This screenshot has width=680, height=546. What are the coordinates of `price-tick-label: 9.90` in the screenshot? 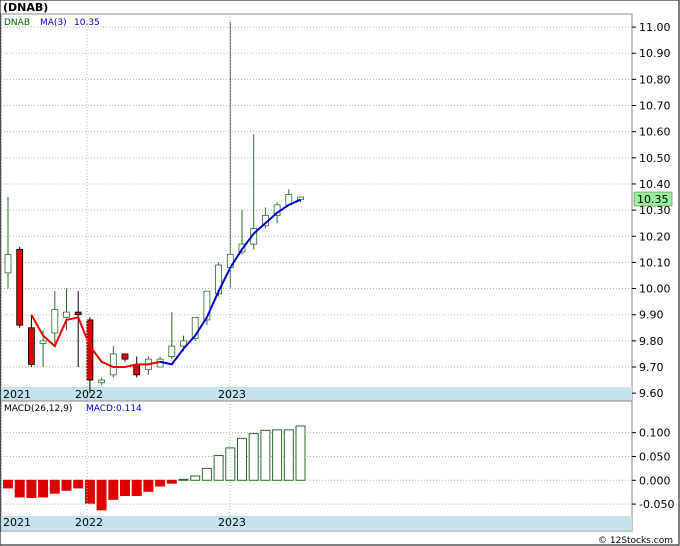 It's located at (651, 315).